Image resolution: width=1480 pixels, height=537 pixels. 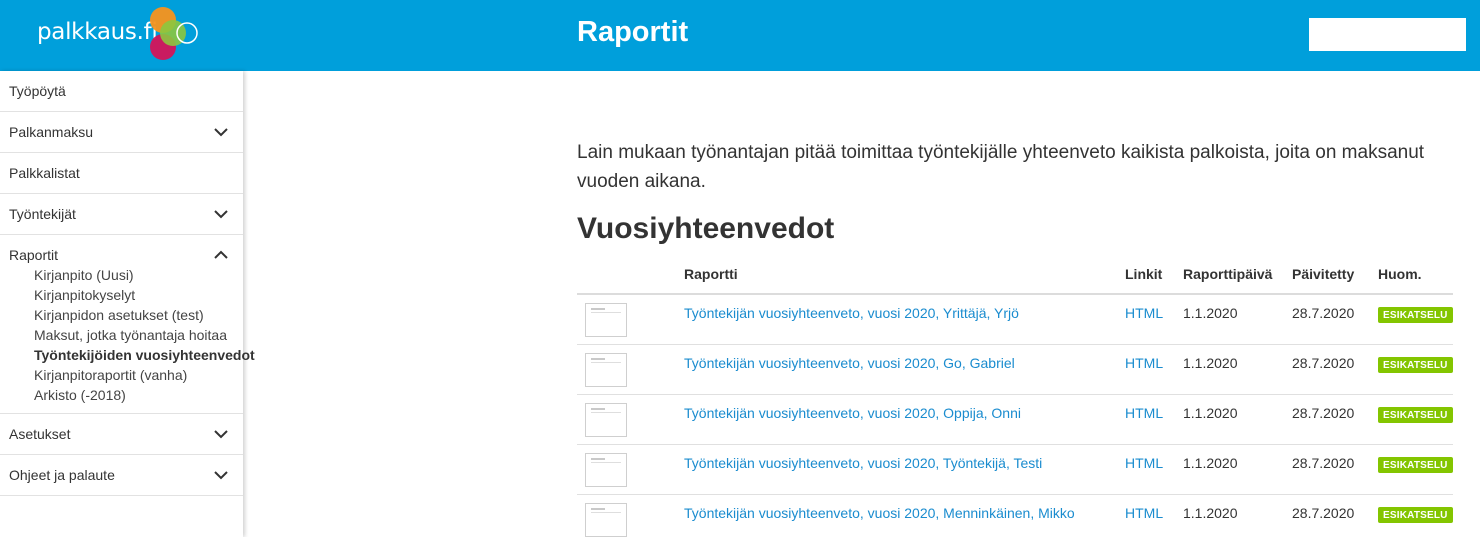 I want to click on sidebar-subitem-active: Työntekijöiden vuosiyhteenvedot, so click(x=144, y=355).